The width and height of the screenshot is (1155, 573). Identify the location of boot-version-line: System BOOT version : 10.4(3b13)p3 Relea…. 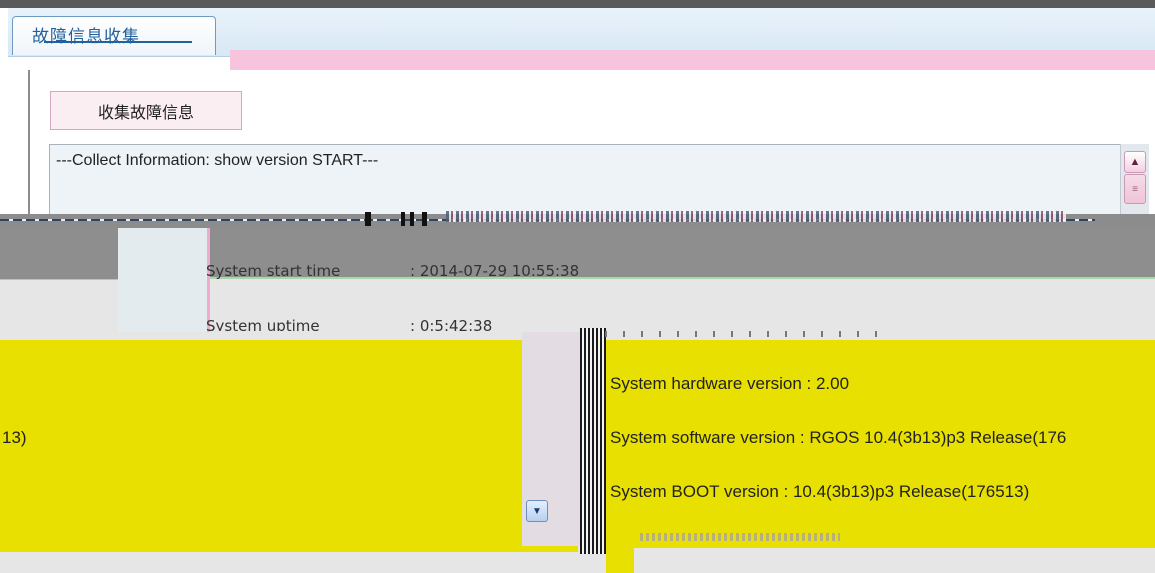
(820, 491).